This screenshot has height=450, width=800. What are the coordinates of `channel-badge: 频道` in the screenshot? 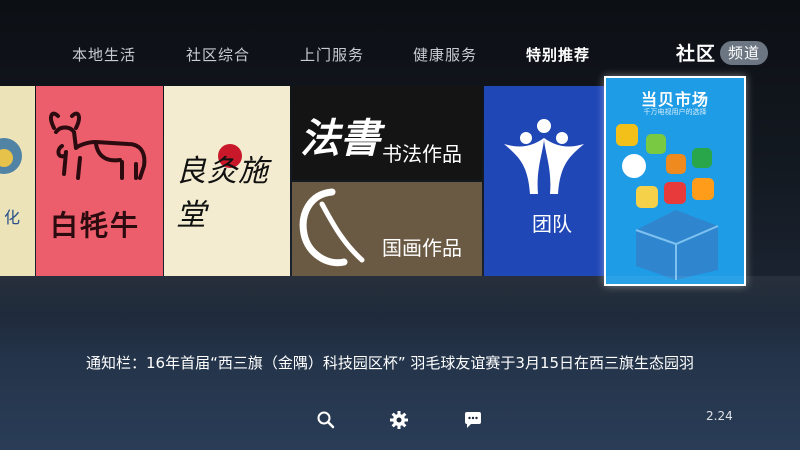 It's located at (744, 53).